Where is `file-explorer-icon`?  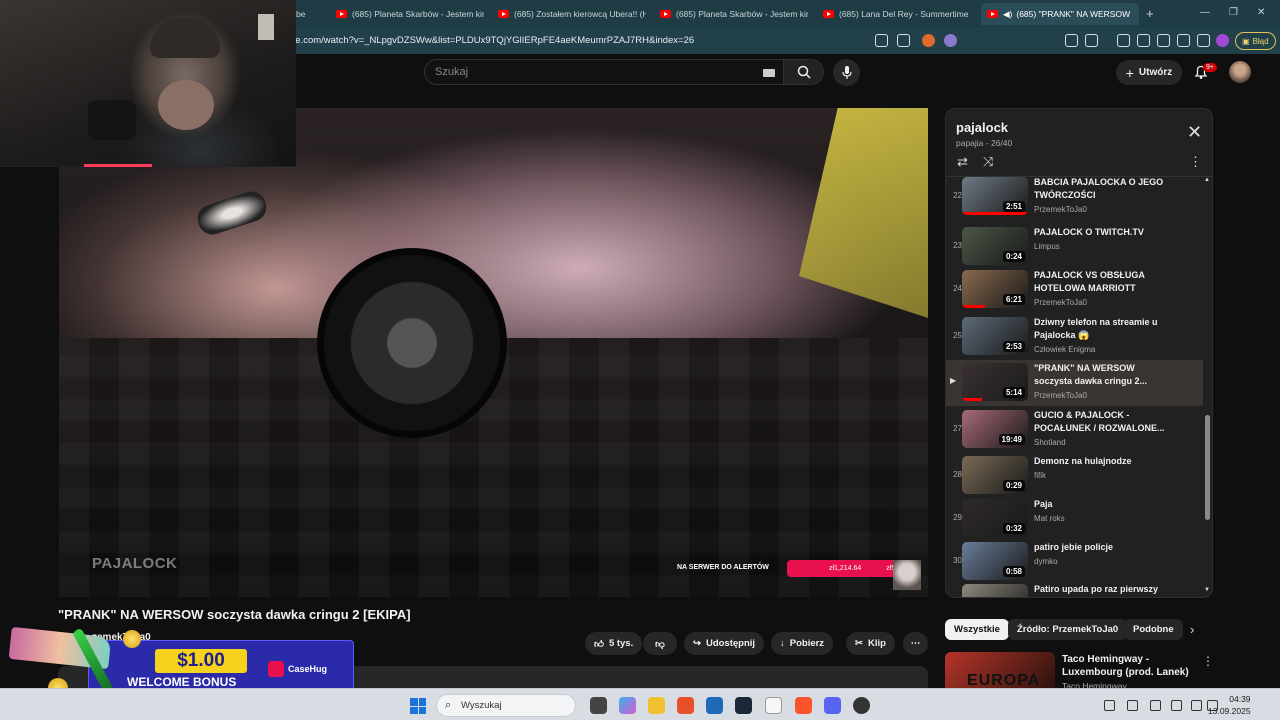 file-explorer-icon is located at coordinates (656, 705).